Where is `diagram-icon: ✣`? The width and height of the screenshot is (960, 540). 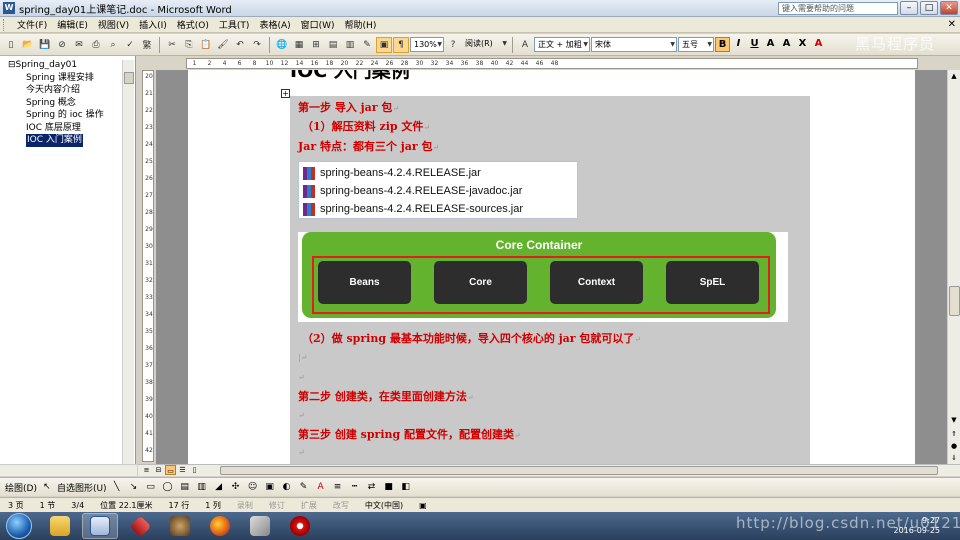
diagram-icon: ✣ is located at coordinates (236, 487).